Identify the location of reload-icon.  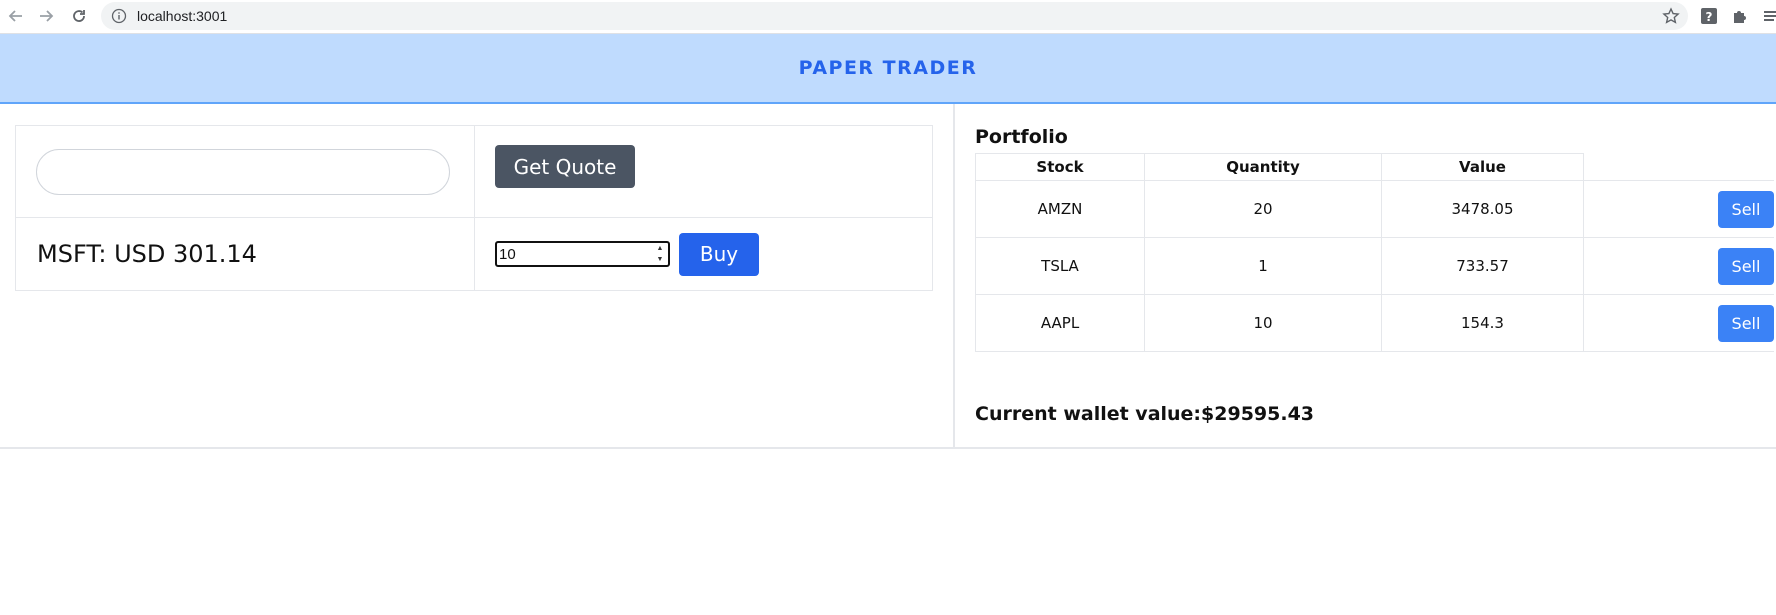
(79, 16).